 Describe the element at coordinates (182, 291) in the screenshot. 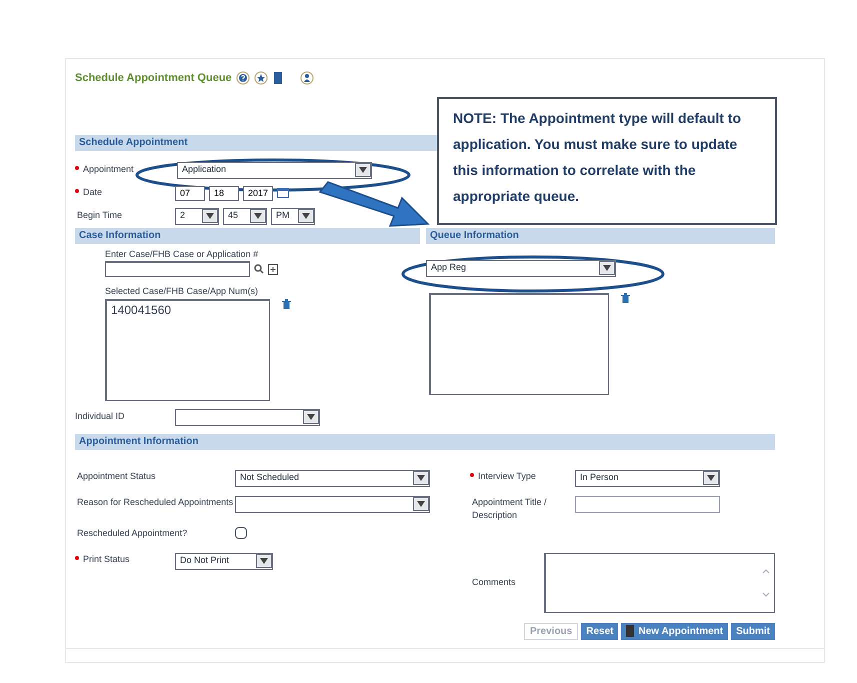

I see `field-label: Selected Case/FHB Case/App Num(s)` at that location.